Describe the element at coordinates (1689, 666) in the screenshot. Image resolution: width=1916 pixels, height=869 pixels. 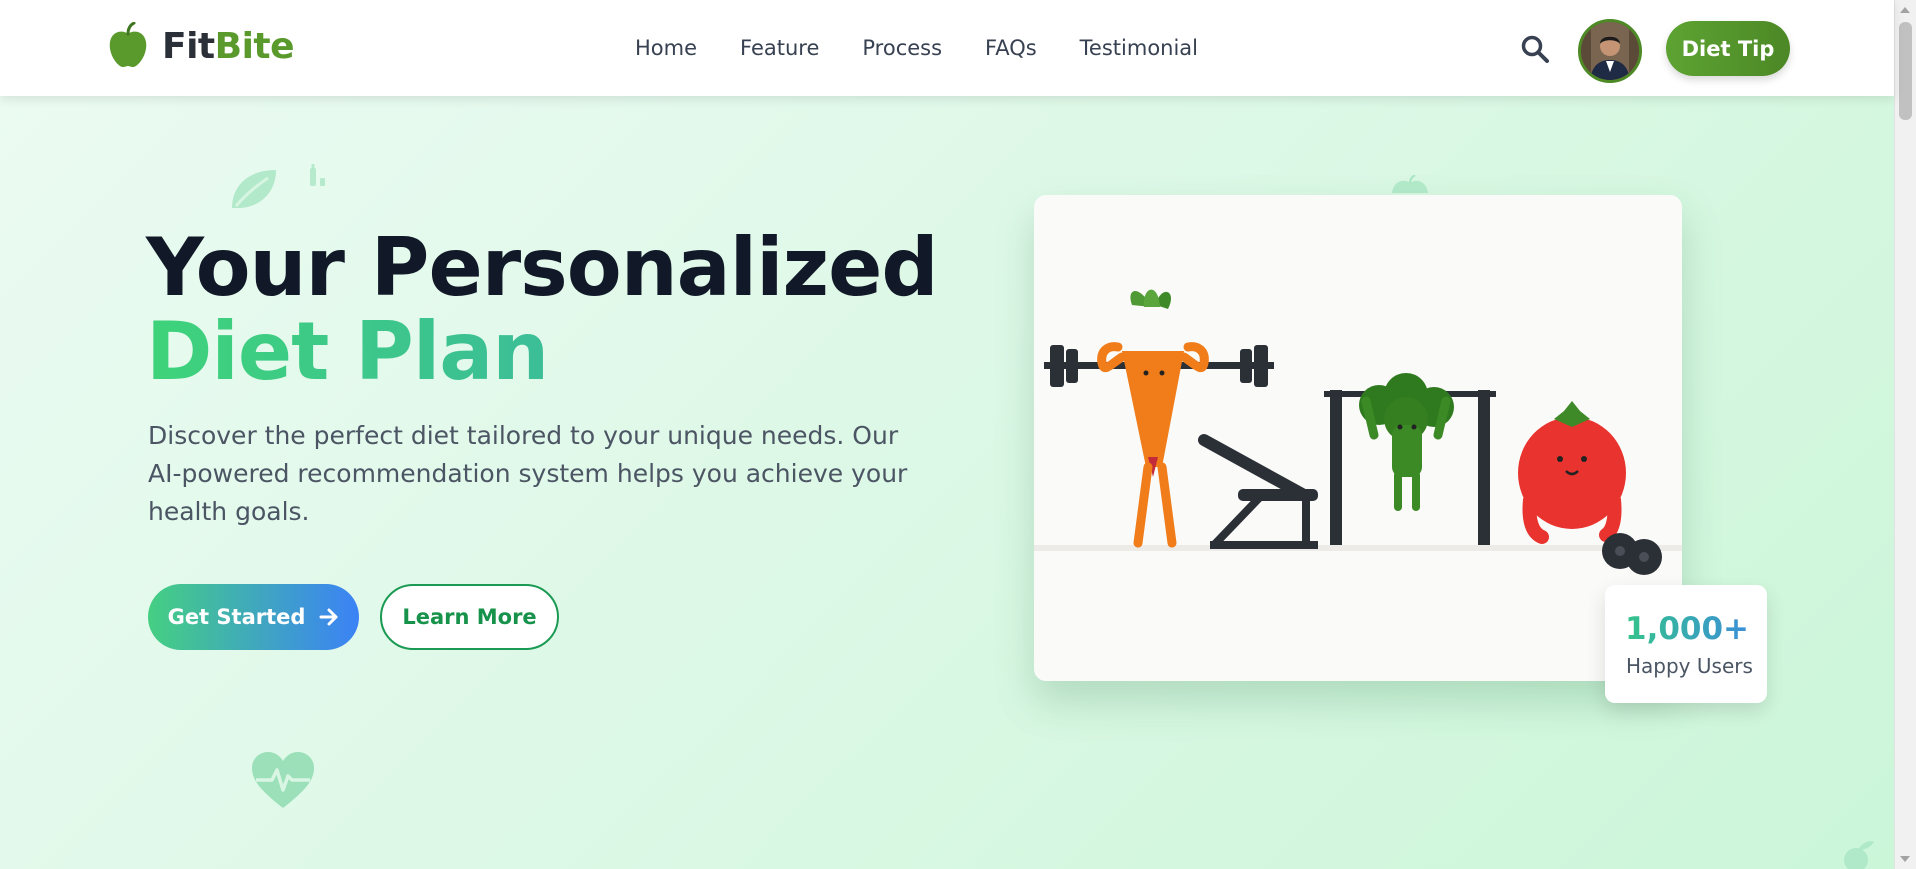
I see `stat-label: Happy Users` at that location.